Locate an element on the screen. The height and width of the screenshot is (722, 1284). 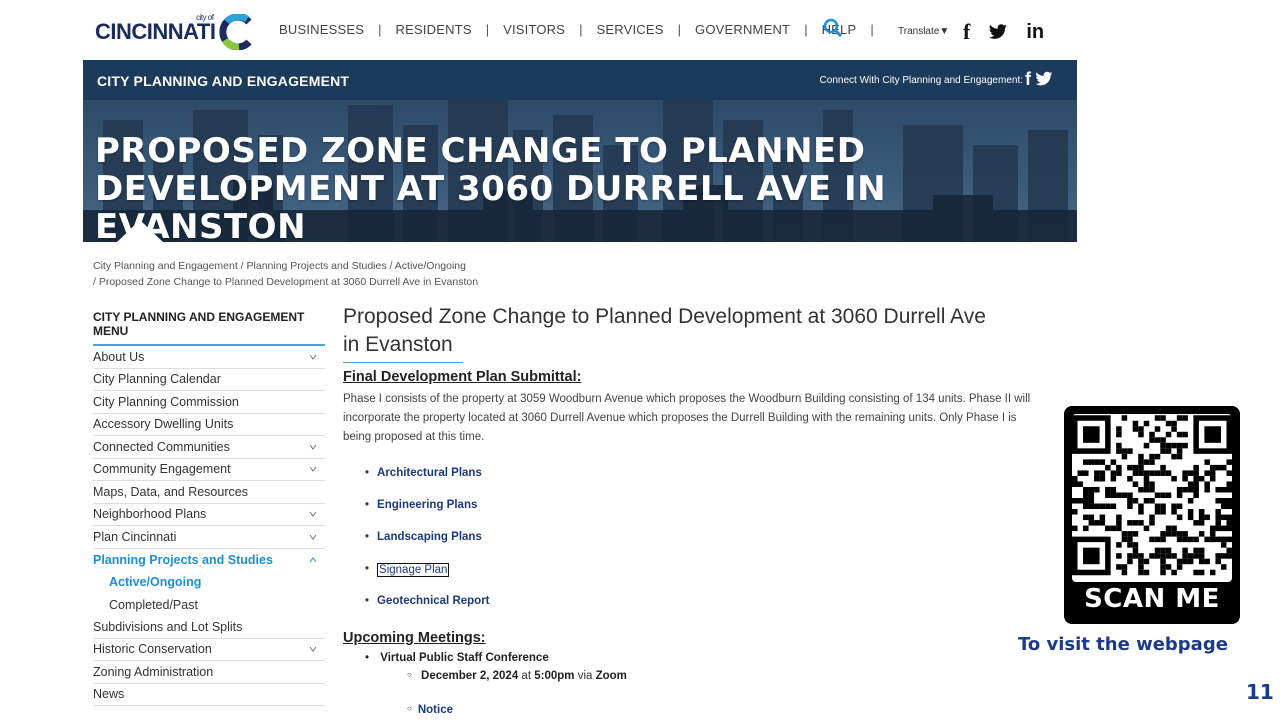
link-signage-plan: Signage Plan is located at coordinates (710, 579).